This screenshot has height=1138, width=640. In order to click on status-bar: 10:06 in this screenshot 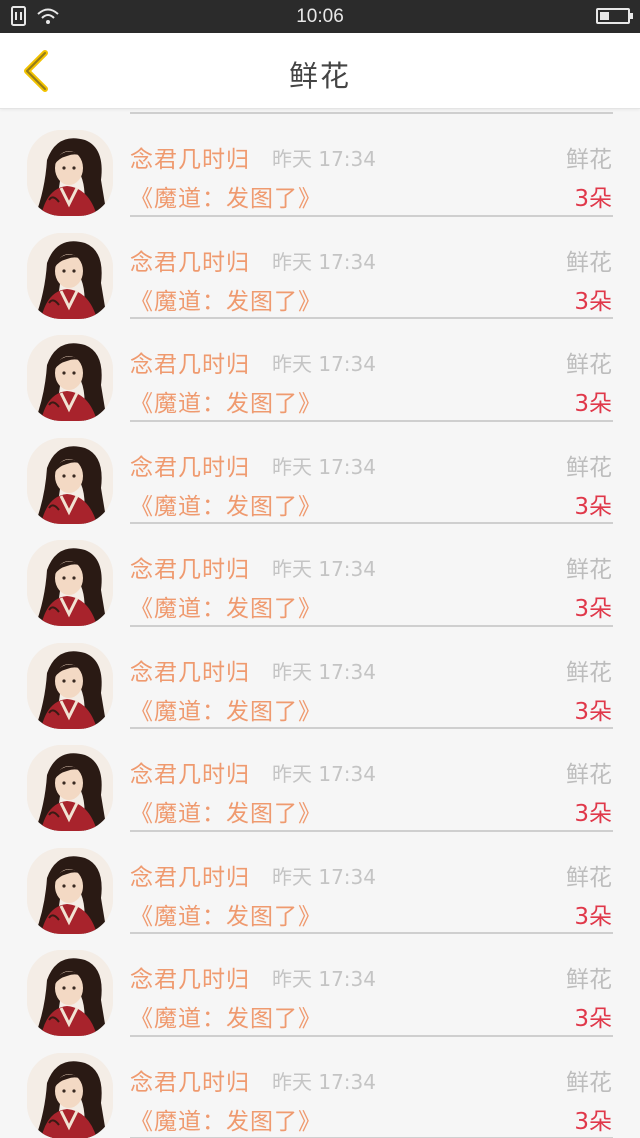, I will do `click(320, 16)`.